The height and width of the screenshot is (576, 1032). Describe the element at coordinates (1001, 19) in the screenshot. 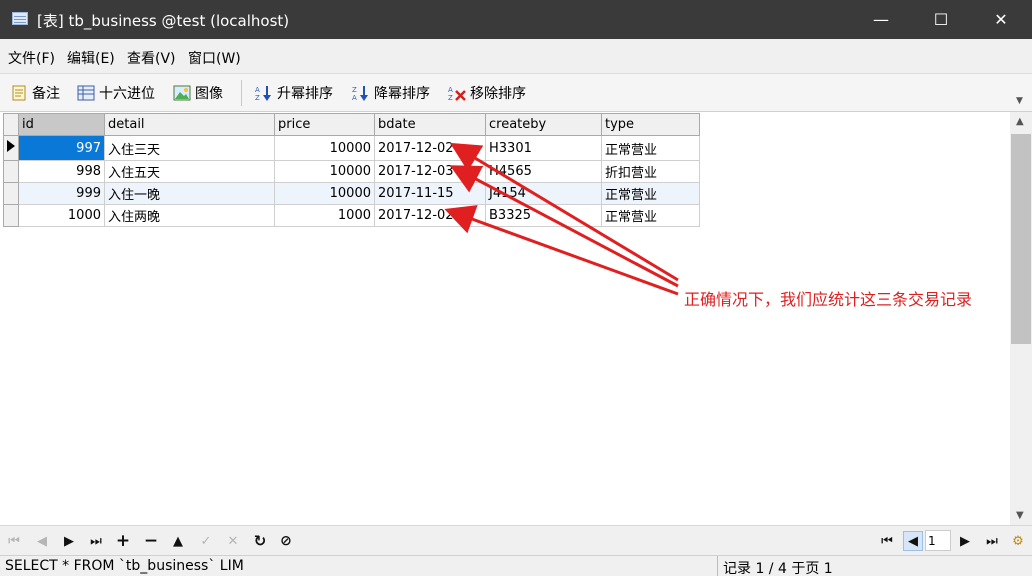

I see `close-button: ✕` at that location.